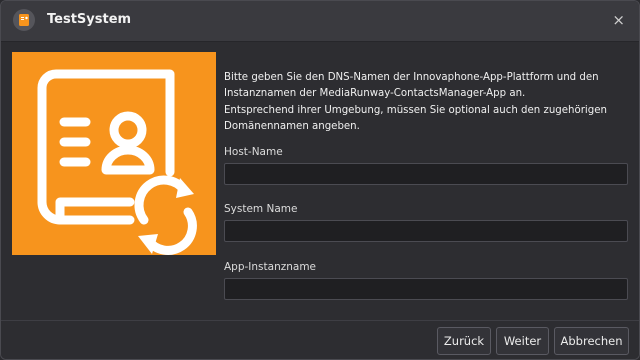 This screenshot has width=640, height=360. What do you see at coordinates (320, 21) in the screenshot?
I see `title-bar: TestSystem ×` at bounding box center [320, 21].